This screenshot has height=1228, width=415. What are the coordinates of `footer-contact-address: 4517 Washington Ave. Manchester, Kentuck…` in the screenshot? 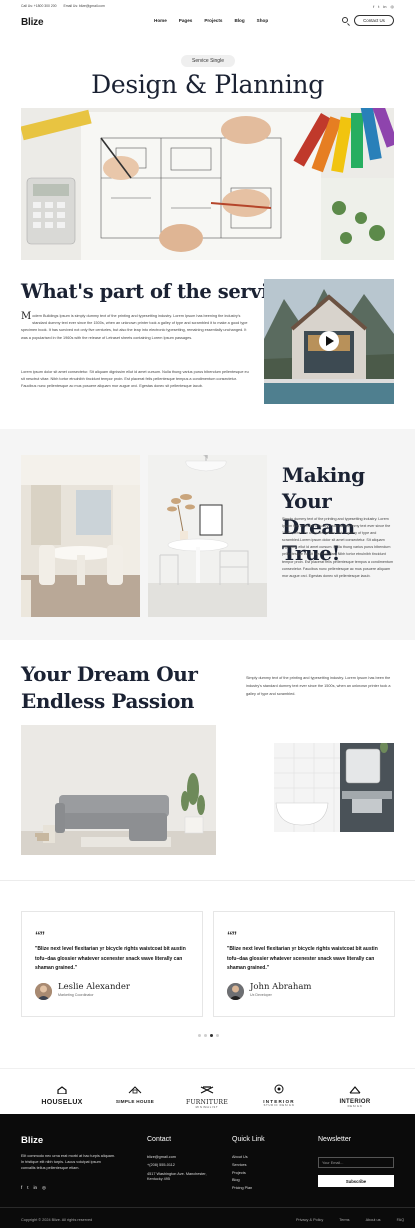 It's located at (177, 1176).